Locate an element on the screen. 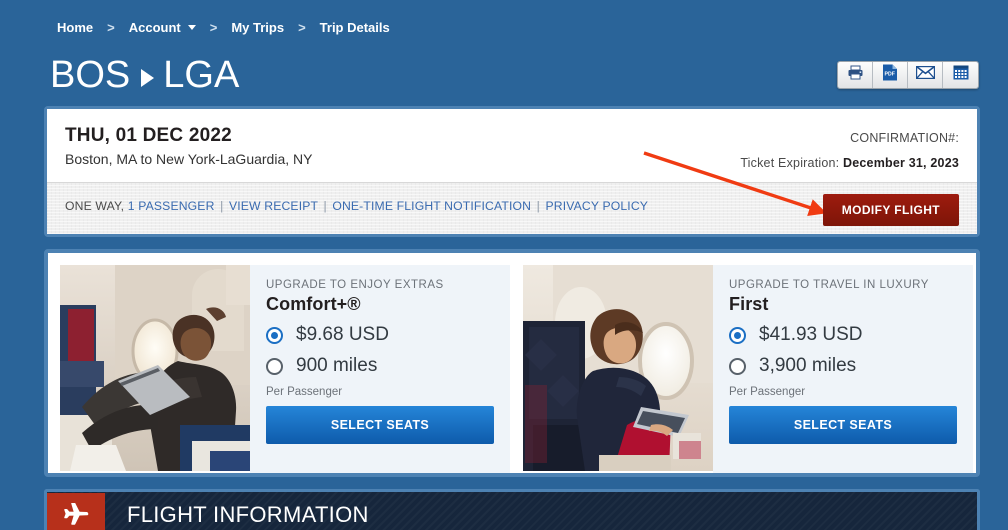  upgrade-option-label: 3,900 miles is located at coordinates (808, 365).